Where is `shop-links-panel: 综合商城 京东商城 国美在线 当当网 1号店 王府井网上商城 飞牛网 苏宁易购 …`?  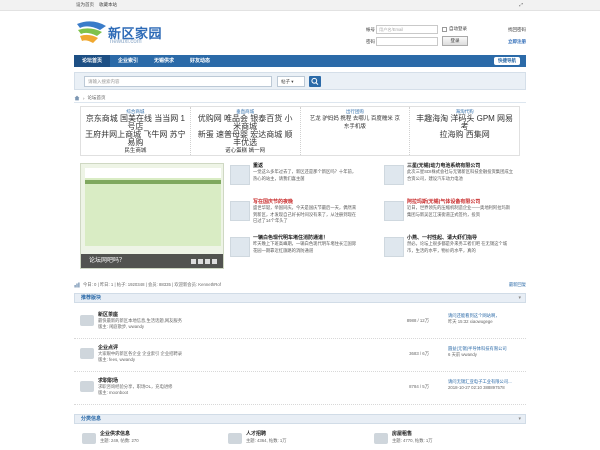
shop-links-panel: 综合商城 京东商城 国美在线 当当网 1号店 王府井网上商城 飞牛网 苏宁易购 … is located at coordinates (300, 131).